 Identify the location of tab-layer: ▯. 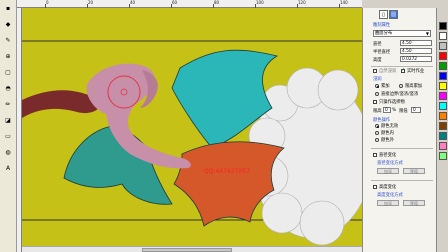
(383, 14).